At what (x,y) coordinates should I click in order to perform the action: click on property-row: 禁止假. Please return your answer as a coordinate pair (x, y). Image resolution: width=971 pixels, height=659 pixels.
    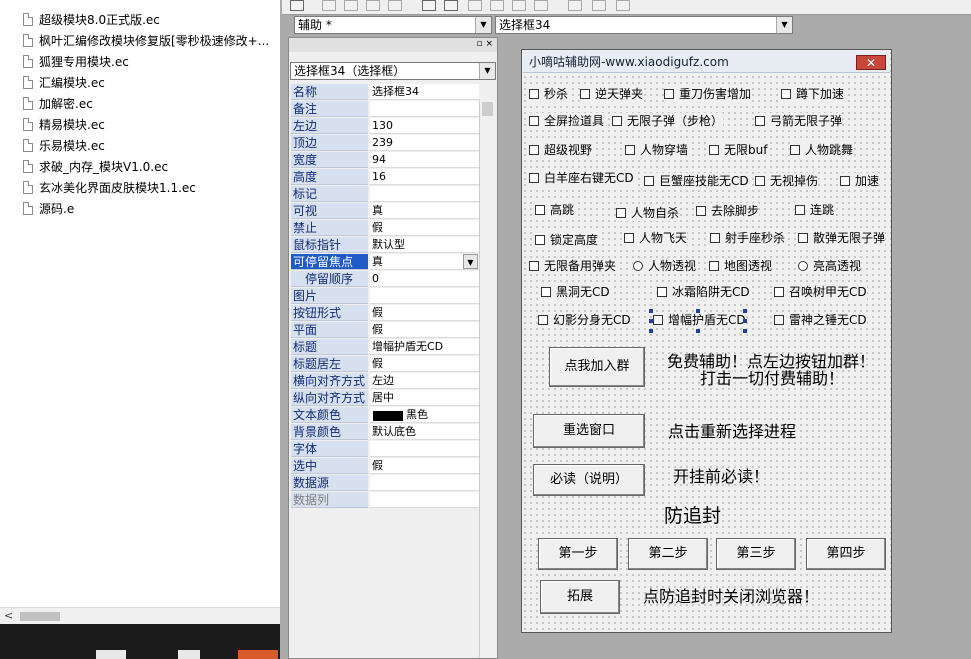
    Looking at the image, I should click on (385, 228).